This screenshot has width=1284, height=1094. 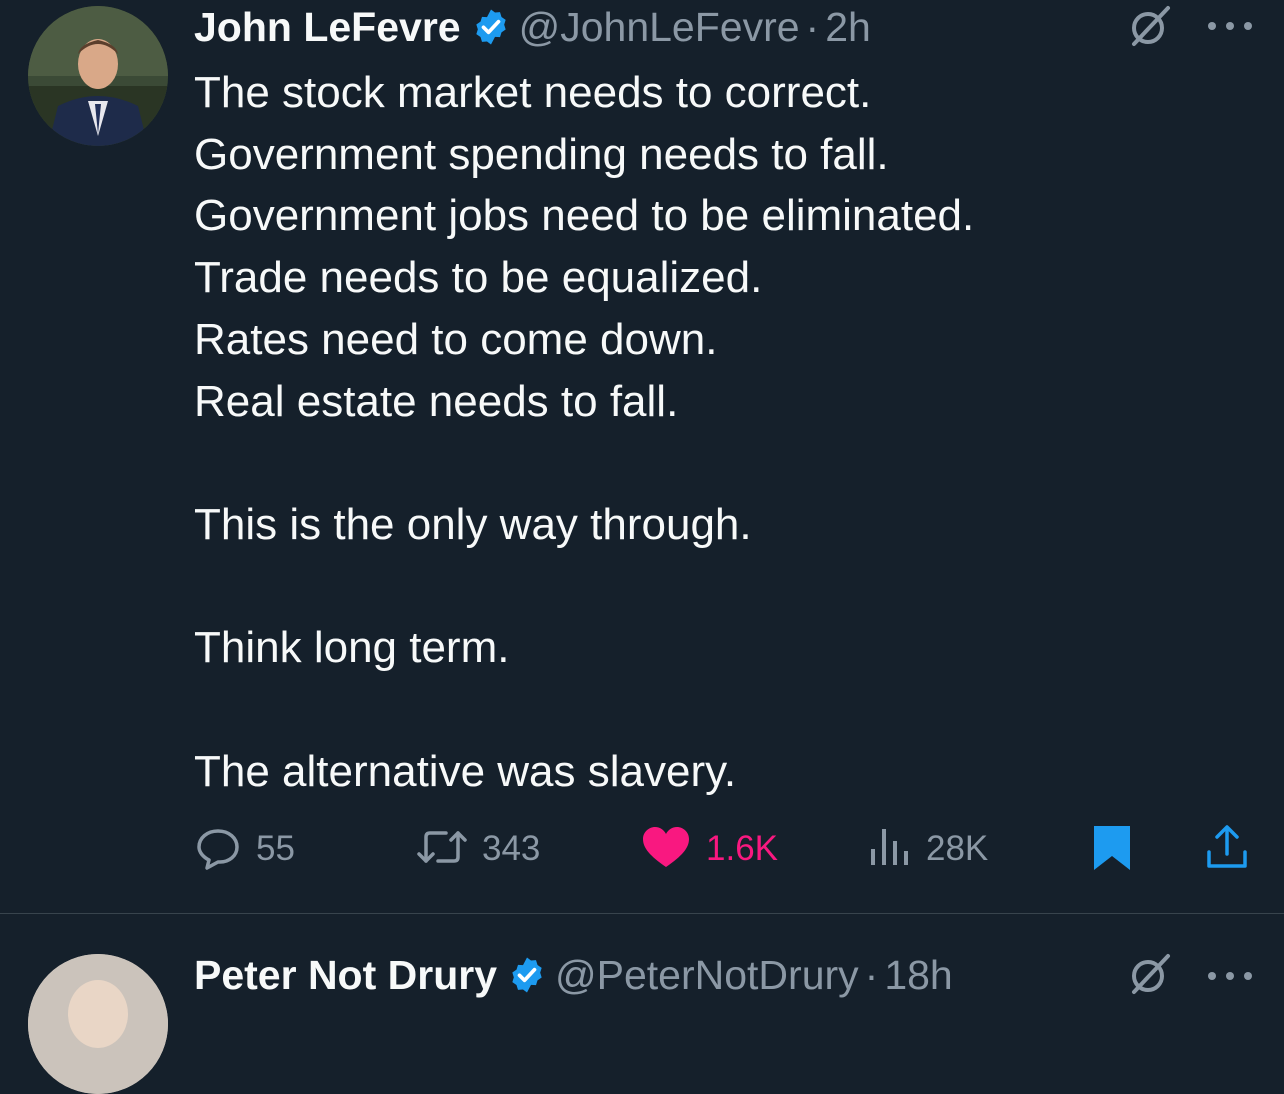 What do you see at coordinates (848, 27) in the screenshot?
I see `timestamp: 2h` at bounding box center [848, 27].